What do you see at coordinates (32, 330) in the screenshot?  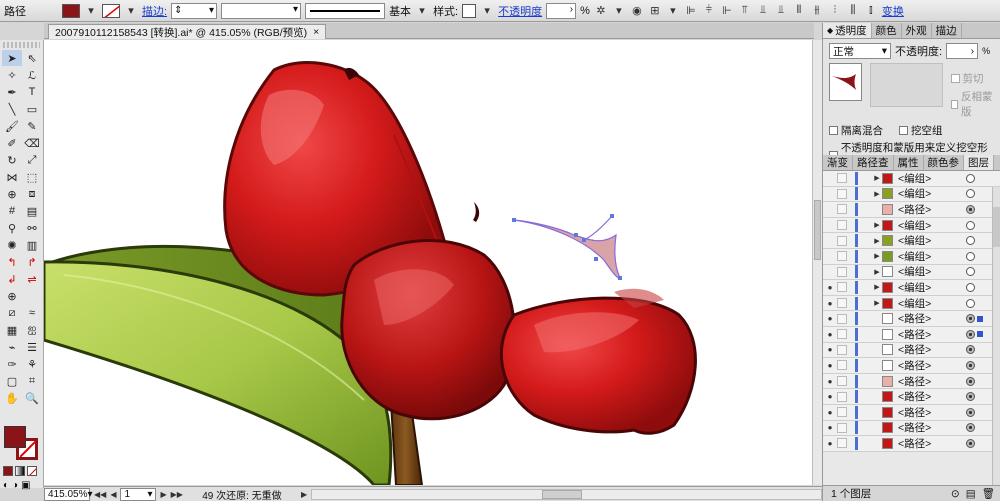 I see `twirl-tool-icon: ஐ` at bounding box center [32, 330].